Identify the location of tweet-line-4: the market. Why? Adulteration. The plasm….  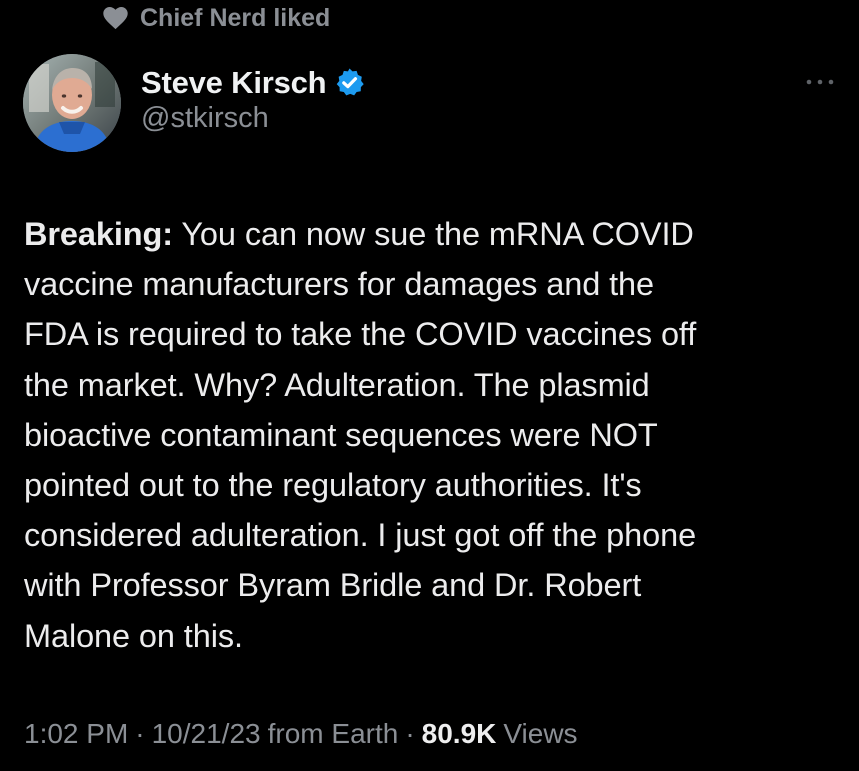
(337, 384).